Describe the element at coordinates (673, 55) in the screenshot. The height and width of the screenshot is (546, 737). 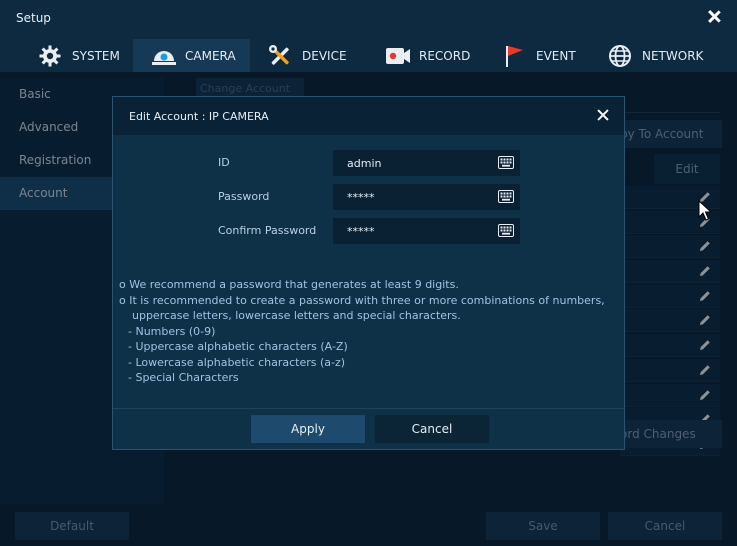
I see `tab-network-label: NETWORK` at that location.